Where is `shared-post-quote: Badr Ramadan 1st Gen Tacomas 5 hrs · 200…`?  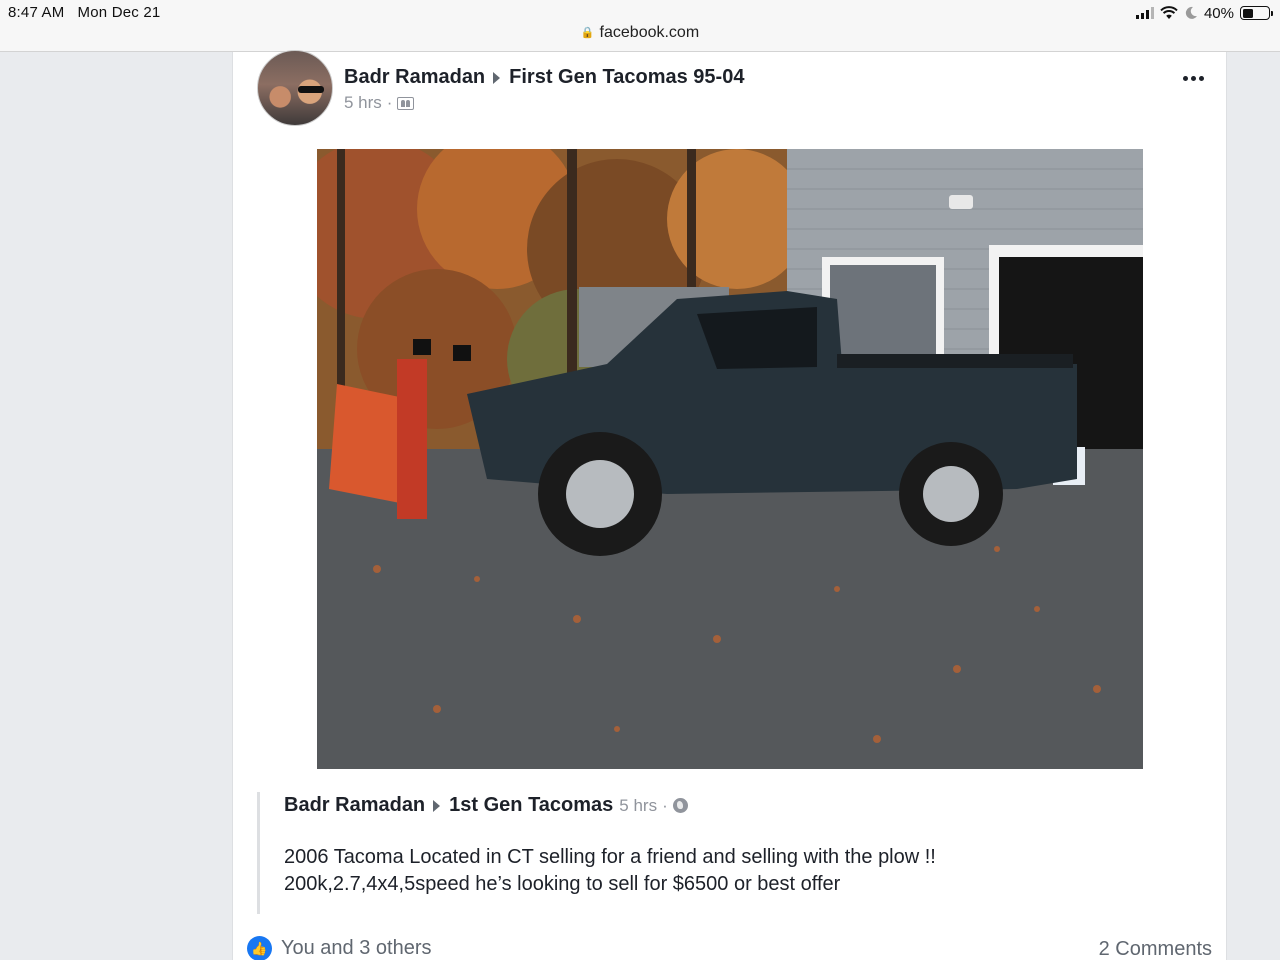 shared-post-quote: Badr Ramadan 1st Gen Tacomas 5 hrs · 200… is located at coordinates (722, 853).